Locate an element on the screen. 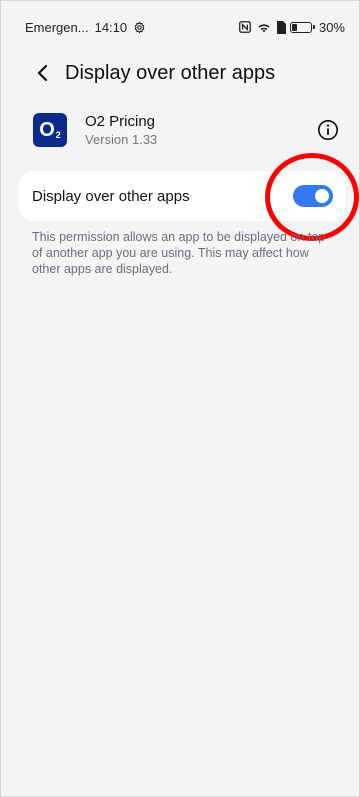 The height and width of the screenshot is (797, 360). app-icon-letter: O is located at coordinates (47, 129).